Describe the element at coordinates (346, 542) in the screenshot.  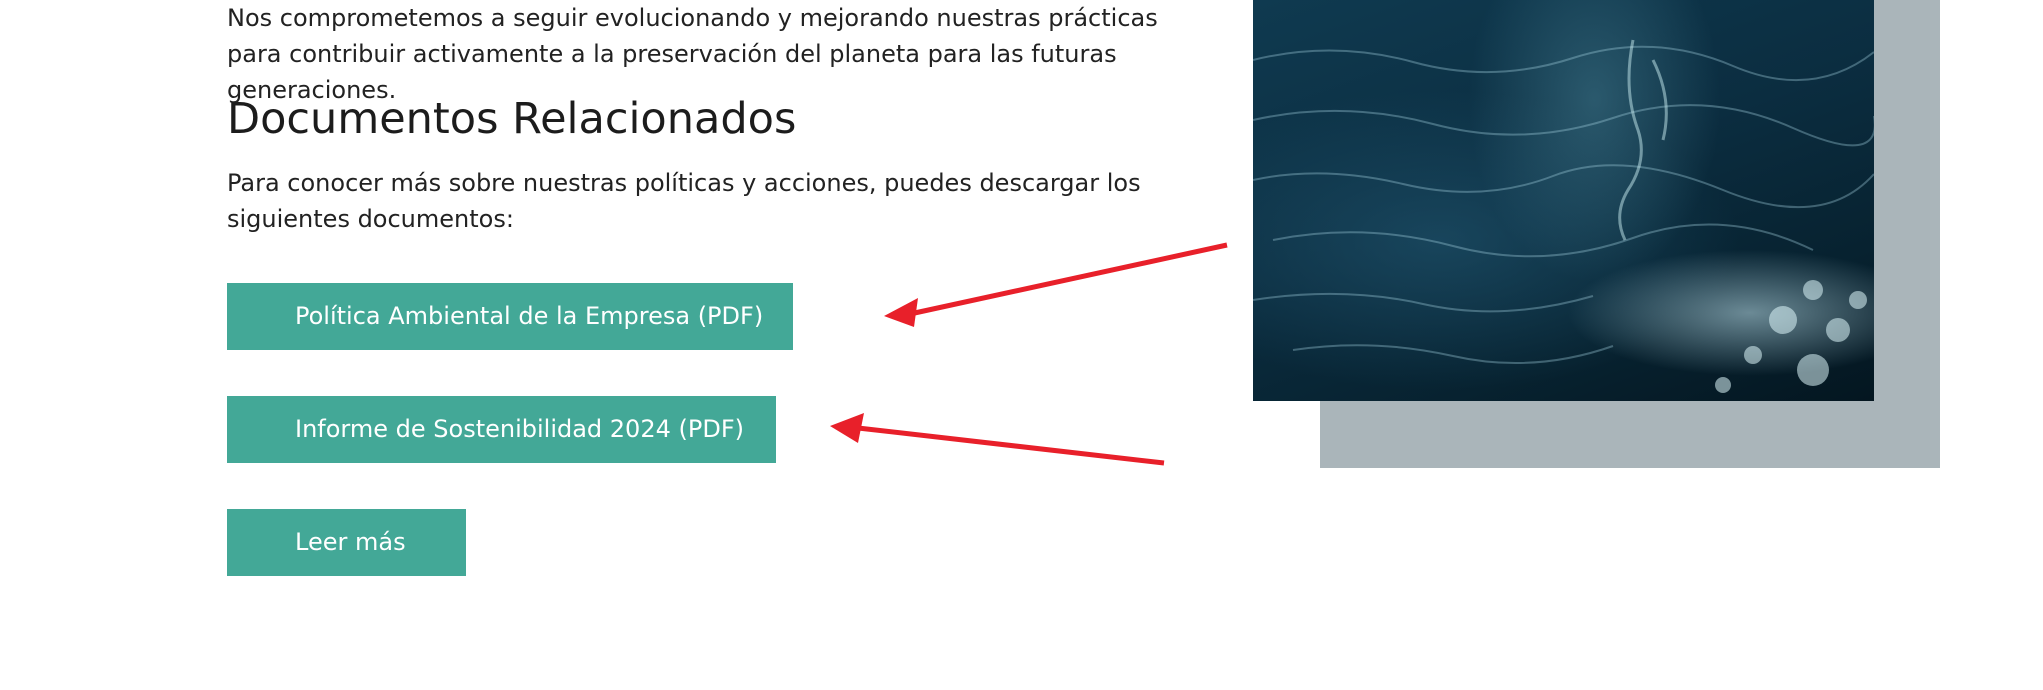
I see `read-more-button: Leer más` at that location.